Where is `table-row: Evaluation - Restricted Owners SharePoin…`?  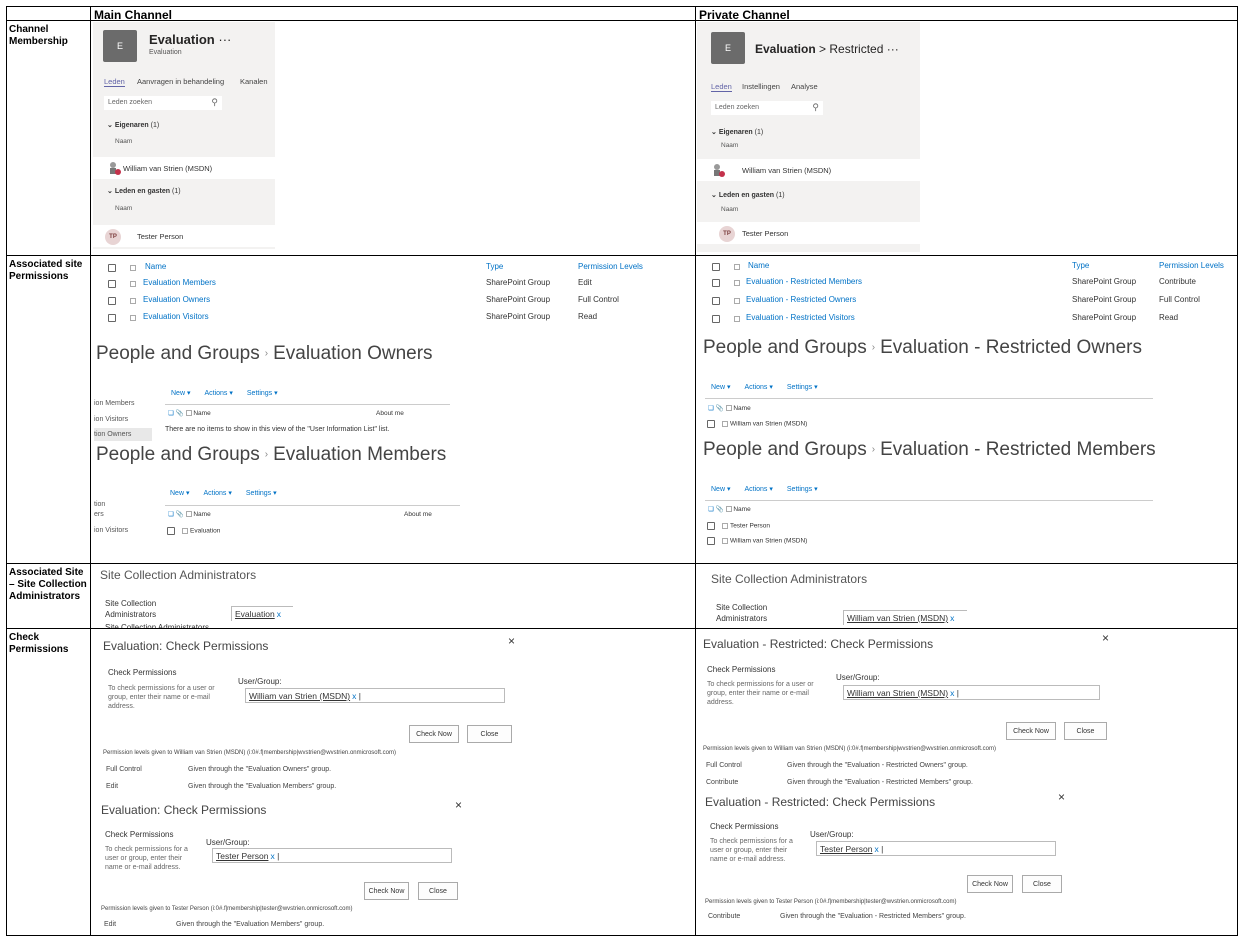
table-row: Evaluation - Restricted Owners SharePoin… is located at coordinates (966, 303).